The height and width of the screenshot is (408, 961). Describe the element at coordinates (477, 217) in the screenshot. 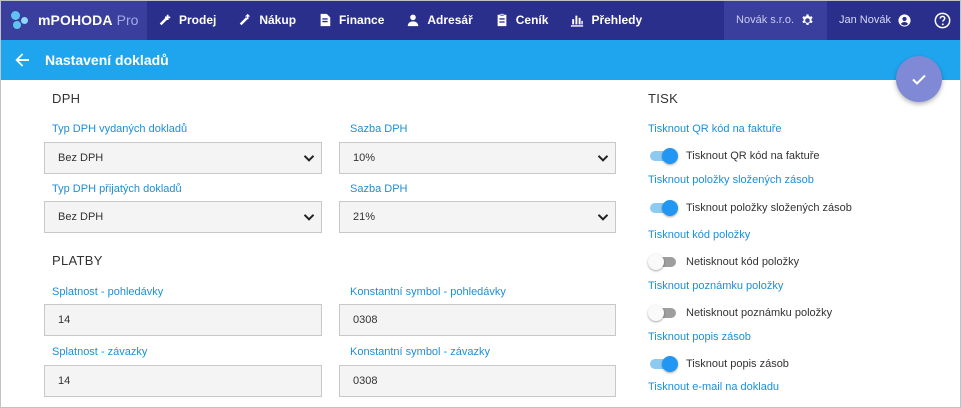

I see `received-vat-rate-select: 21%` at that location.